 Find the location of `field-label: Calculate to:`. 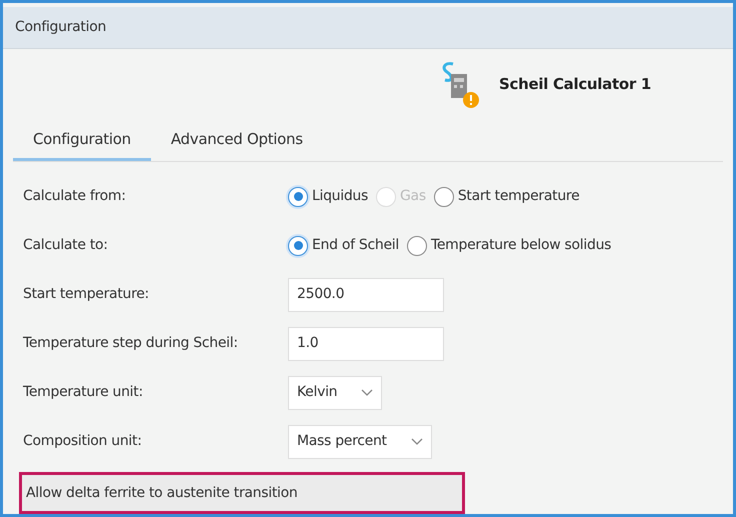

field-label: Calculate to: is located at coordinates (66, 245).